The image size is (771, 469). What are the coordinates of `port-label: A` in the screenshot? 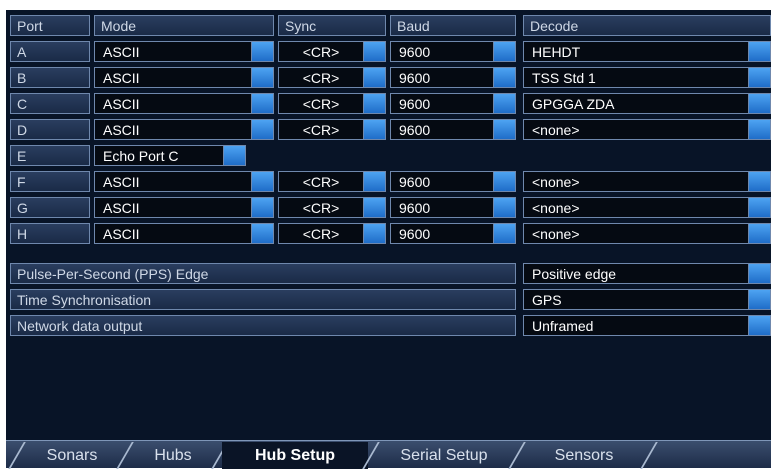 It's located at (50, 51).